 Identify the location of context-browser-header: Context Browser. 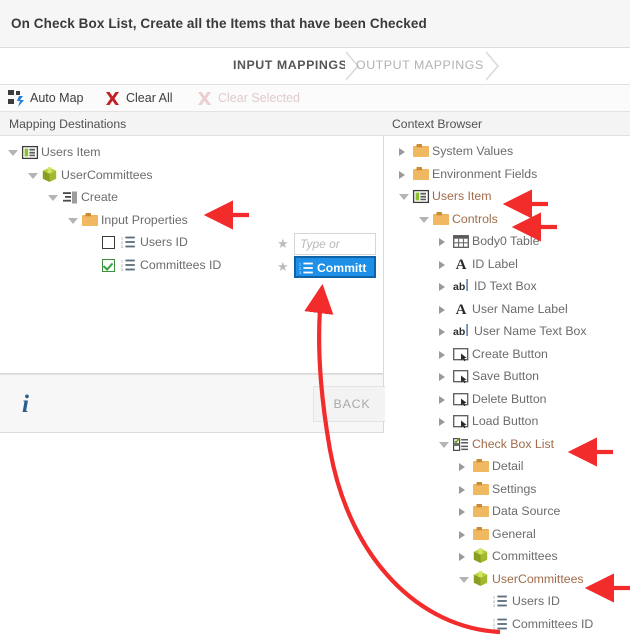
(437, 124).